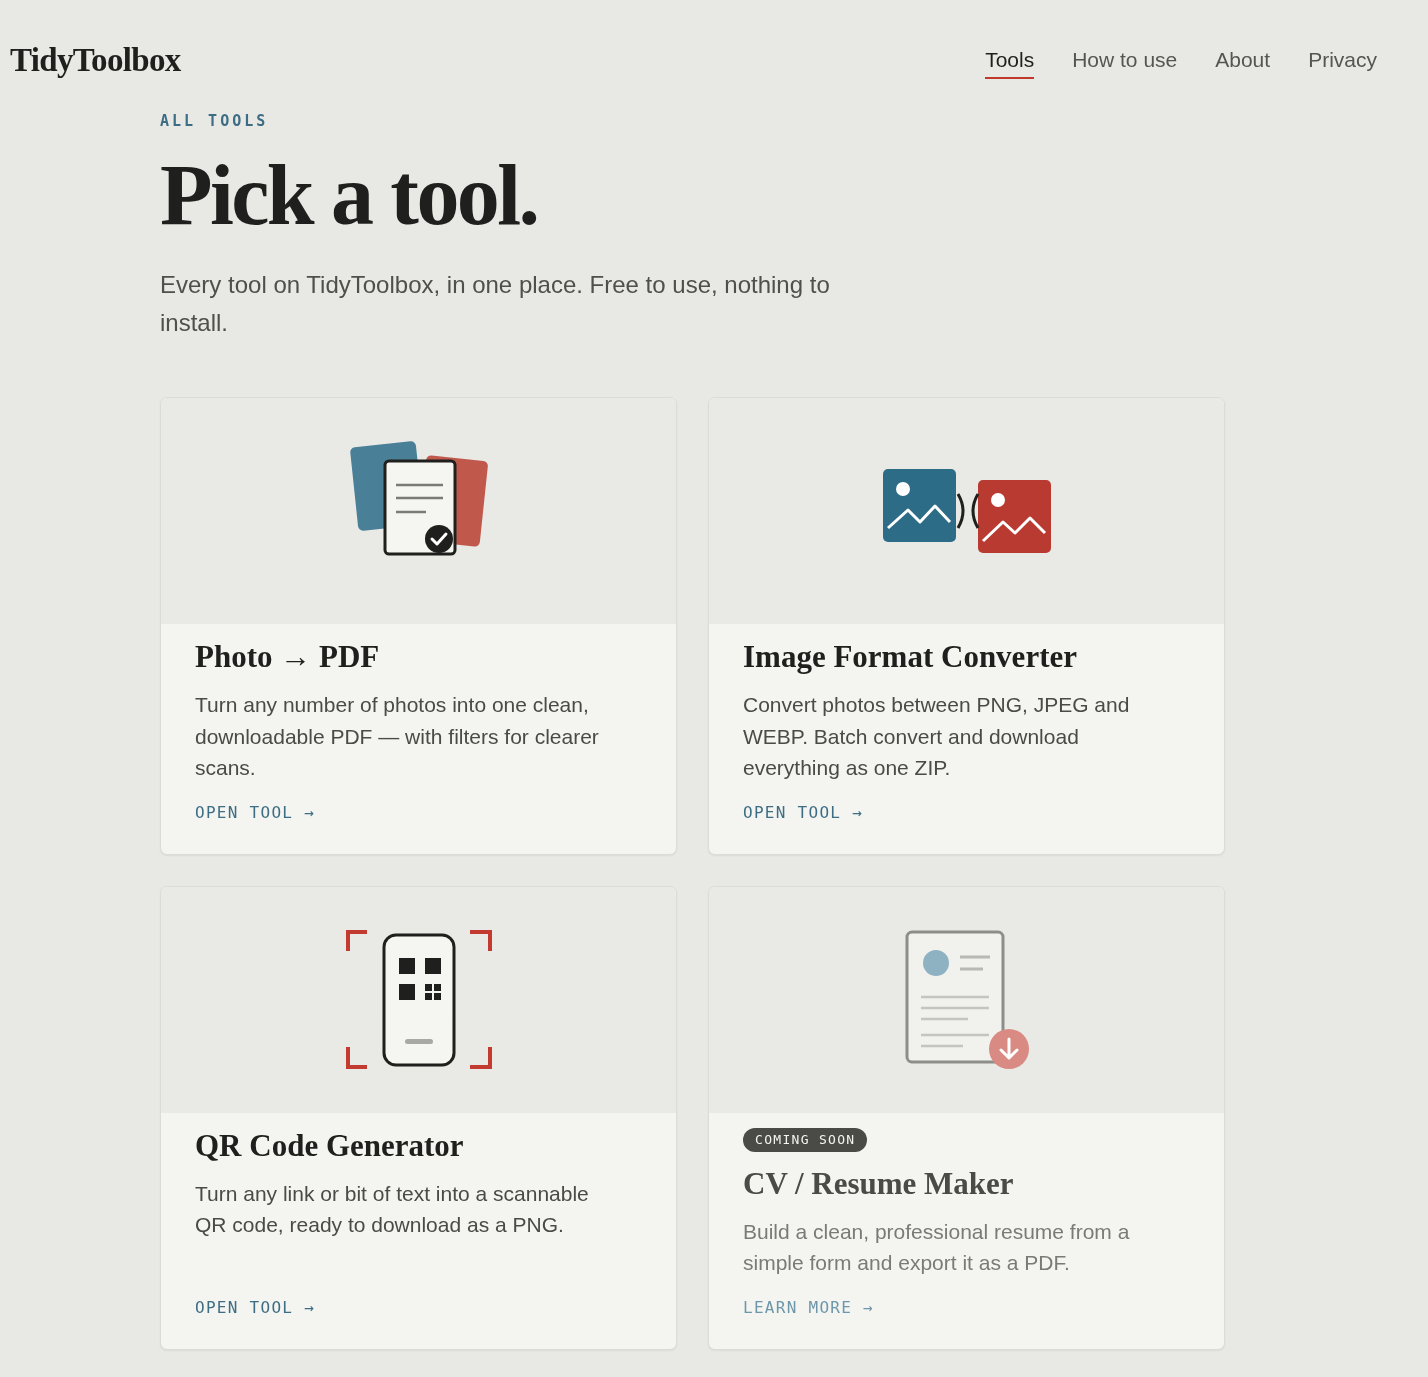 Image resolution: width=1428 pixels, height=1377 pixels. Describe the element at coordinates (937, 1247) in the screenshot. I see `card-description: Build a clean, professional resume from a simple form and export it as a PDF.` at that location.